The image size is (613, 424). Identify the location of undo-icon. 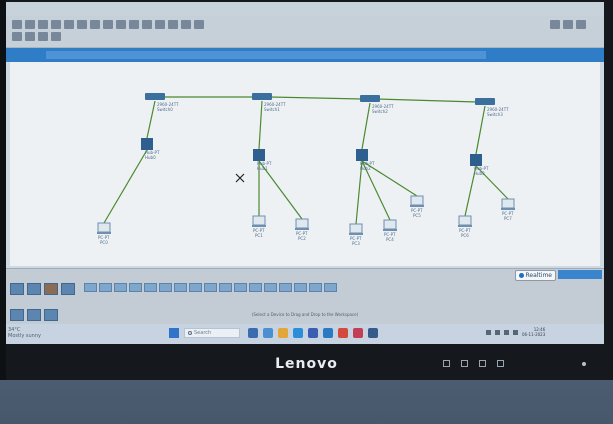
(108, 24).